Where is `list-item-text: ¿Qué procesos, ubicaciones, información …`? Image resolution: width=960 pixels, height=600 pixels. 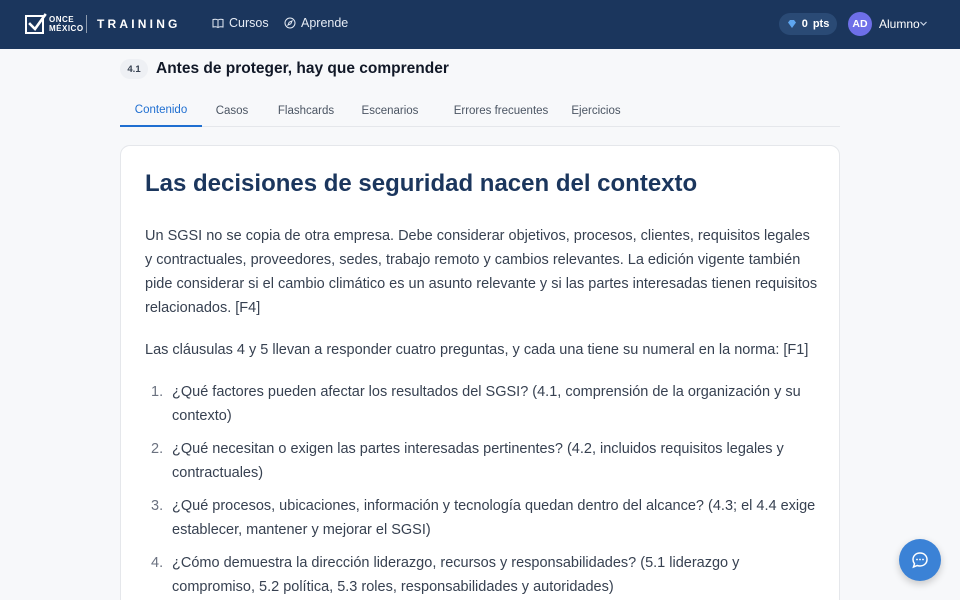
list-item-text: ¿Qué procesos, ubicaciones, información … is located at coordinates (494, 518).